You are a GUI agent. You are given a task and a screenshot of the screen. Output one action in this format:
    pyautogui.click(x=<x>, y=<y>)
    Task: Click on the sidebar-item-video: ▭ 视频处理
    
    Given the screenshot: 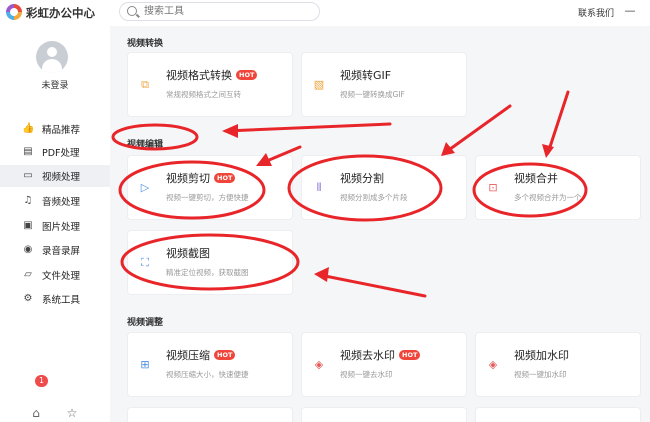 What is the action you would take?
    pyautogui.click(x=55, y=176)
    